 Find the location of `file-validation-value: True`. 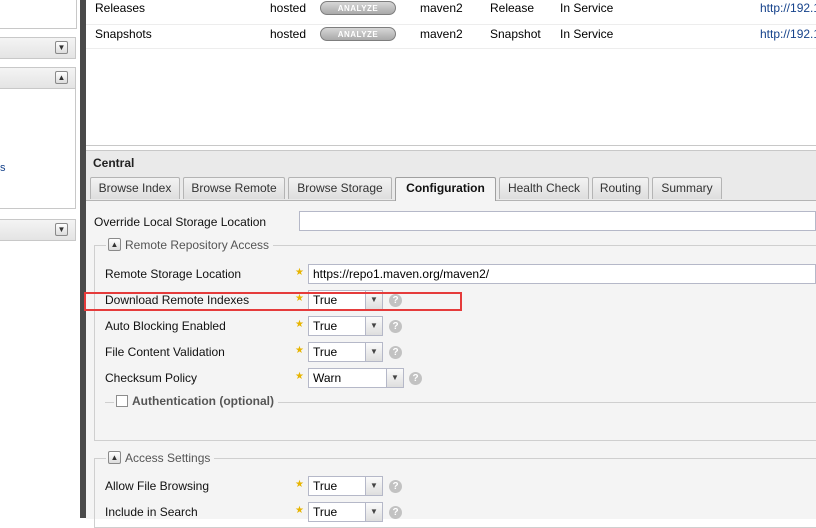

file-validation-value: True is located at coordinates (325, 352).